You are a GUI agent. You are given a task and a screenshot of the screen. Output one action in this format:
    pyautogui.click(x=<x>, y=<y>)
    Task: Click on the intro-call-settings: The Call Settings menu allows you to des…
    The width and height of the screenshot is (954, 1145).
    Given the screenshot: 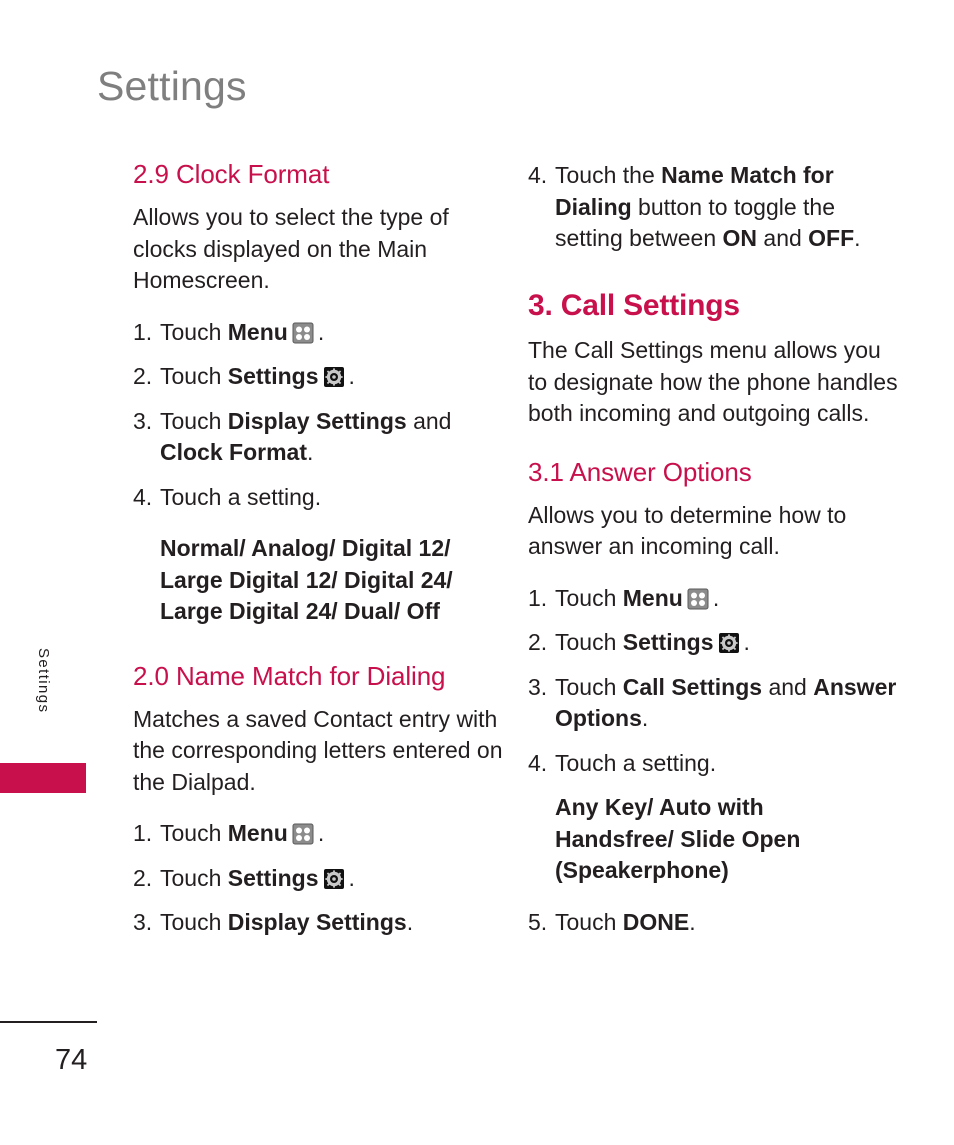 What is the action you would take?
    pyautogui.click(x=713, y=382)
    